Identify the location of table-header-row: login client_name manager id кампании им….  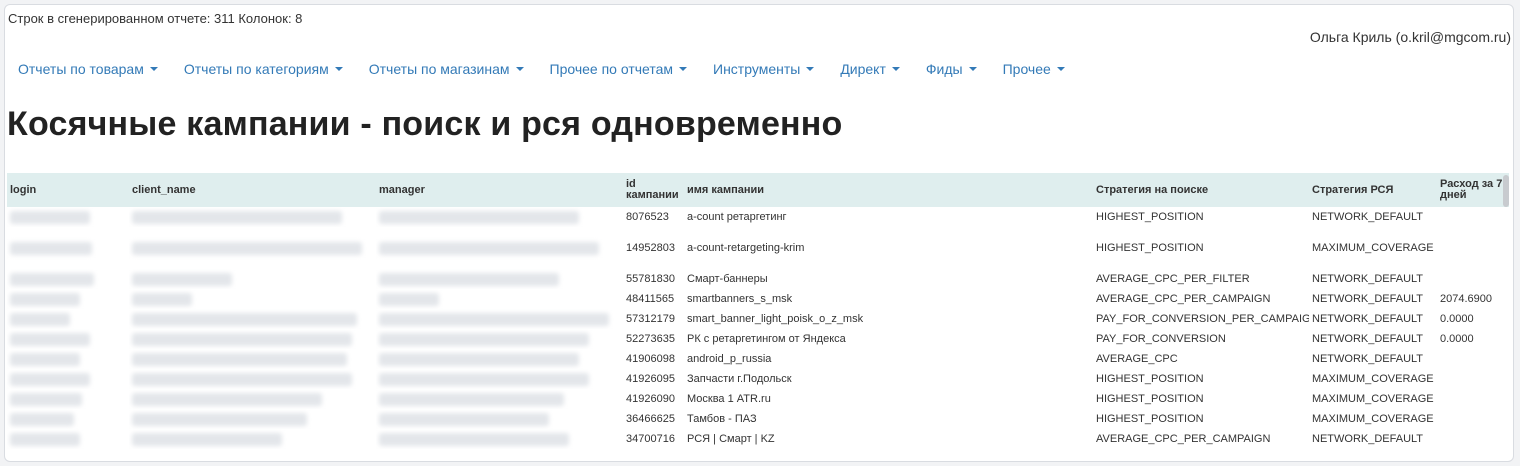
(758, 190).